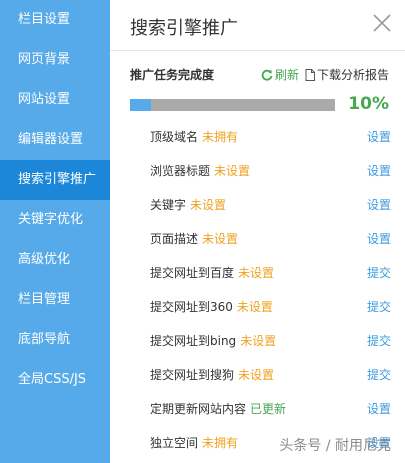 The image size is (405, 463). Describe the element at coordinates (55, 140) in the screenshot. I see `sidebar-item-editor-settings: 编辑器设置` at that location.